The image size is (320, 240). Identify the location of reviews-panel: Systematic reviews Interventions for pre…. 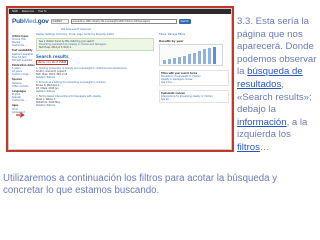
(194, 96).